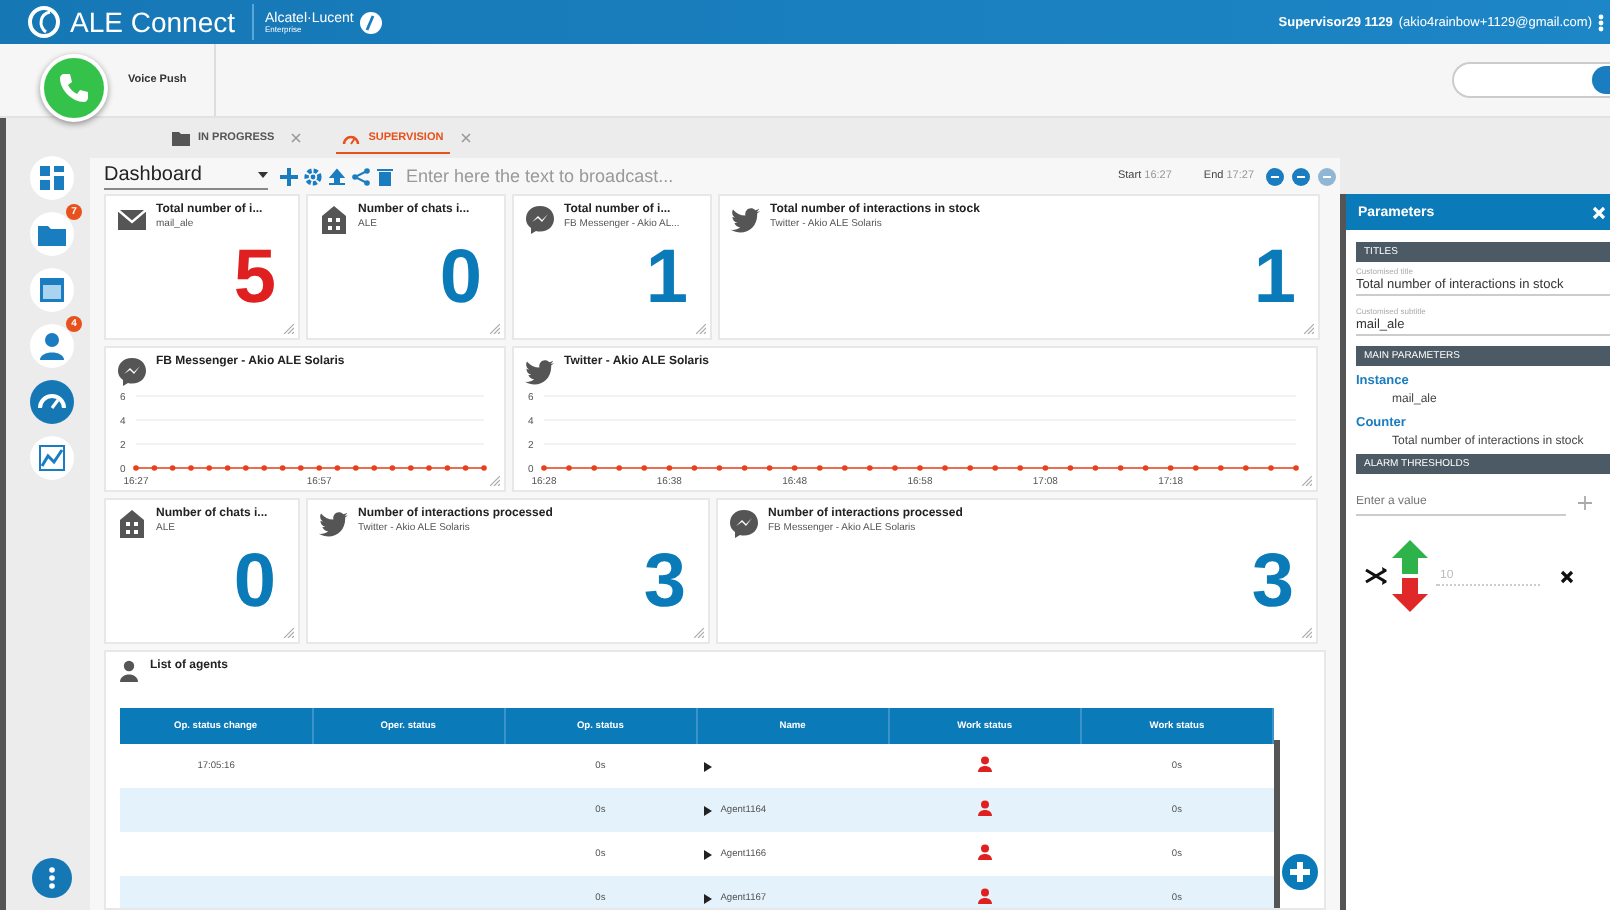 This screenshot has height=910, width=1610. I want to click on more-icon, so click(52, 878).